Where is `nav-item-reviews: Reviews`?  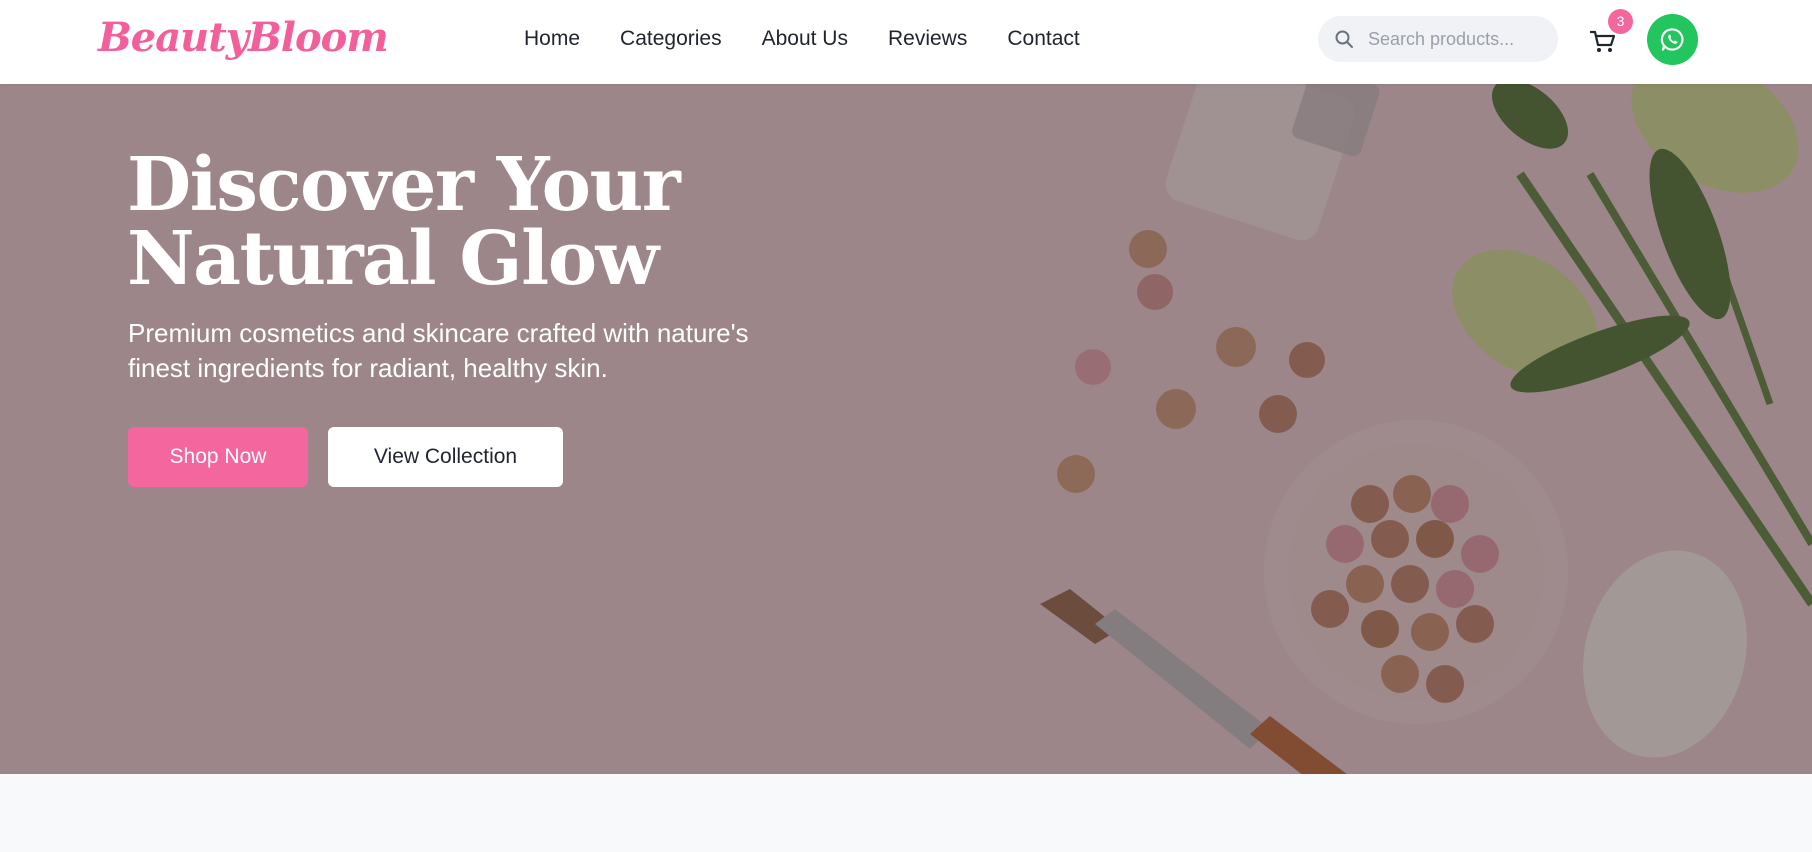 nav-item-reviews: Reviews is located at coordinates (927, 39).